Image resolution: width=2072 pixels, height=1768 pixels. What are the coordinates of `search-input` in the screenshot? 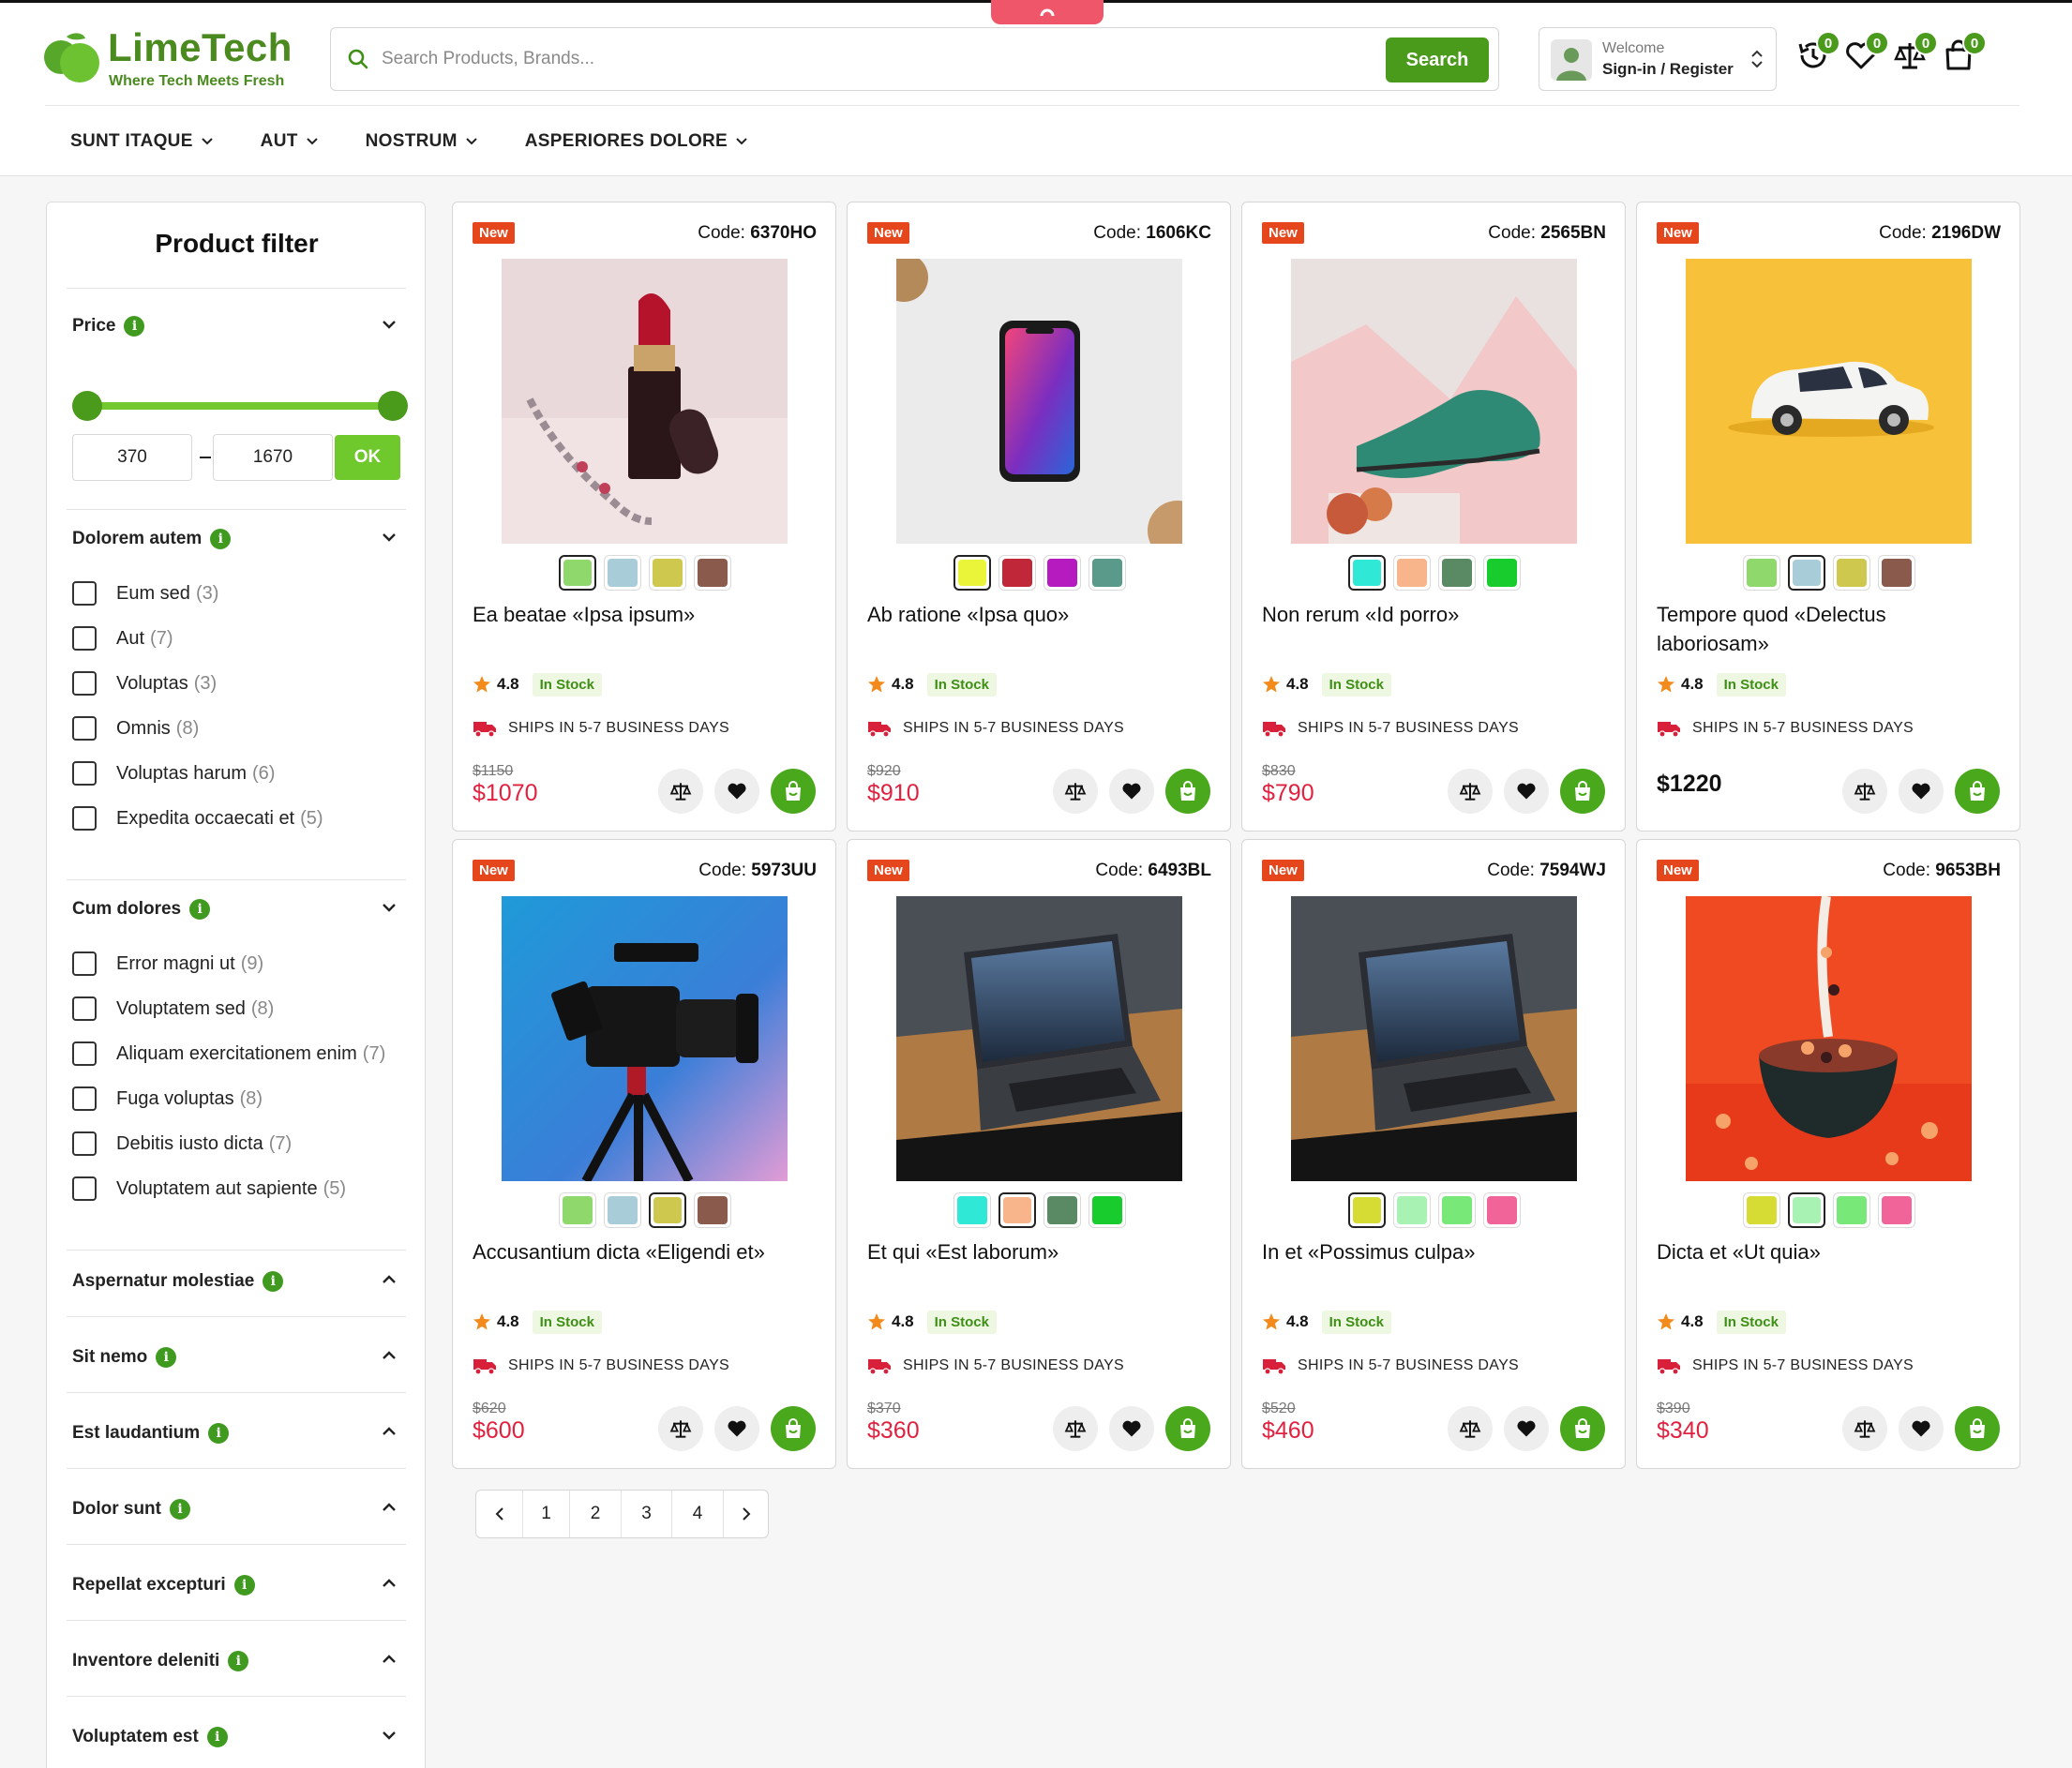 It's located at (850, 59).